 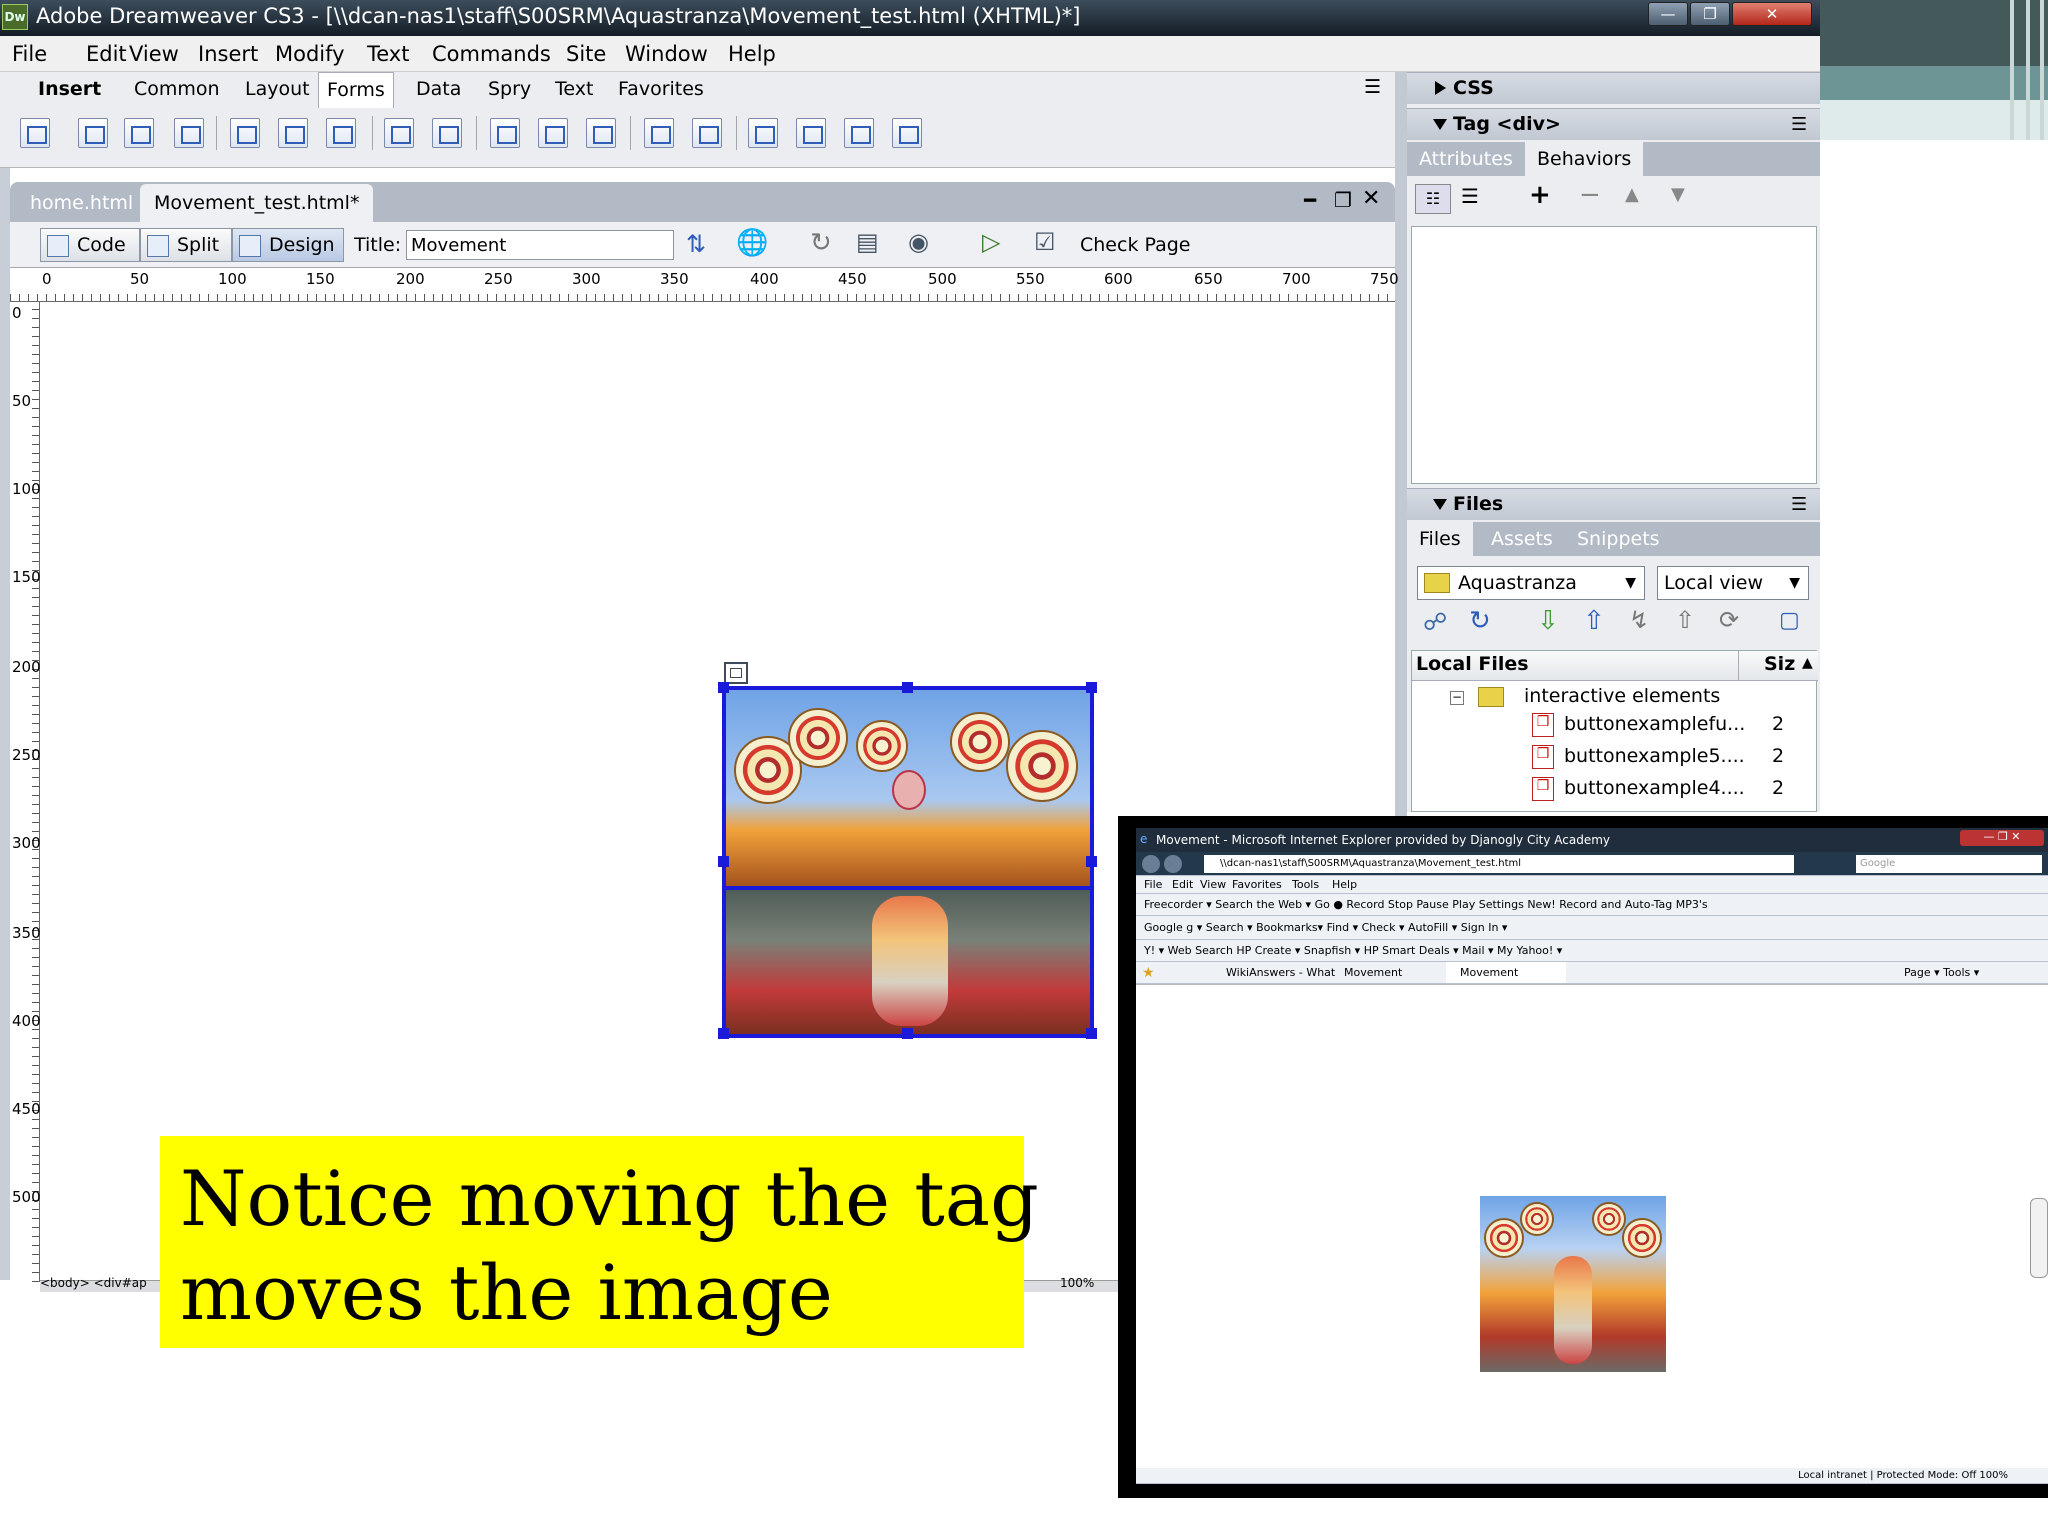 I want to click on tab-common: Common, so click(x=177, y=89).